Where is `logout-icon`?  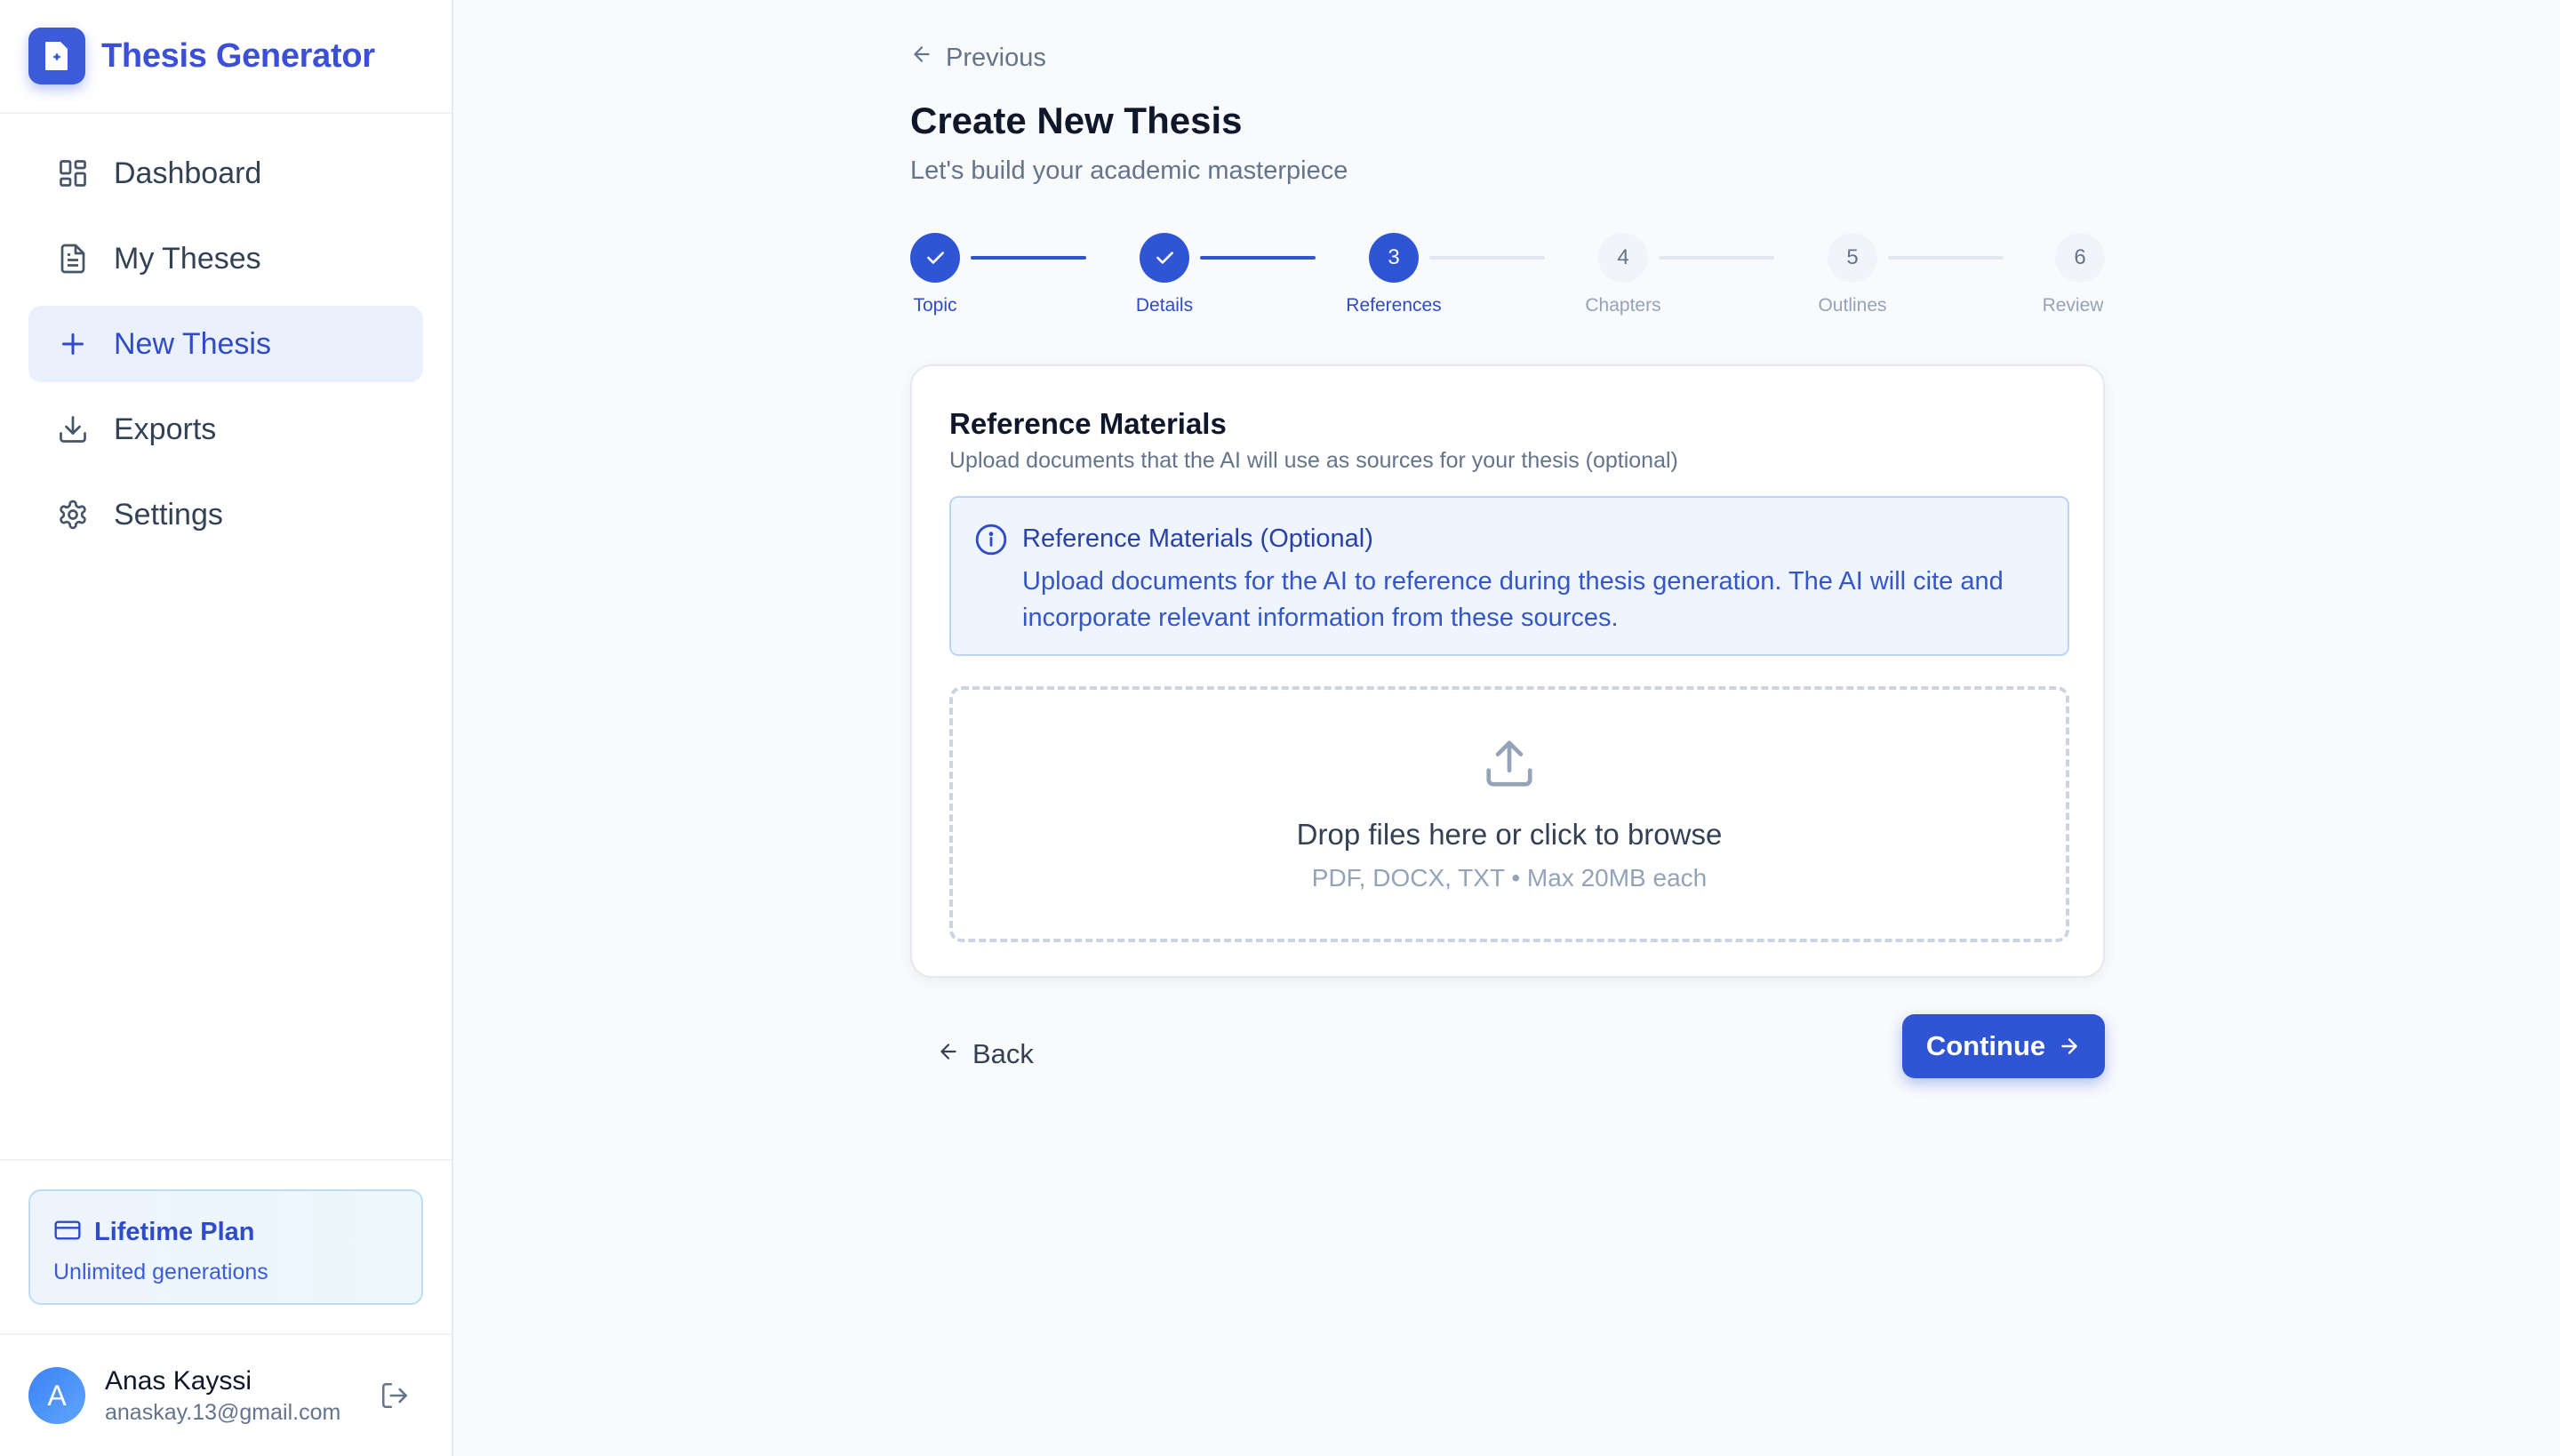
logout-icon is located at coordinates (394, 1395).